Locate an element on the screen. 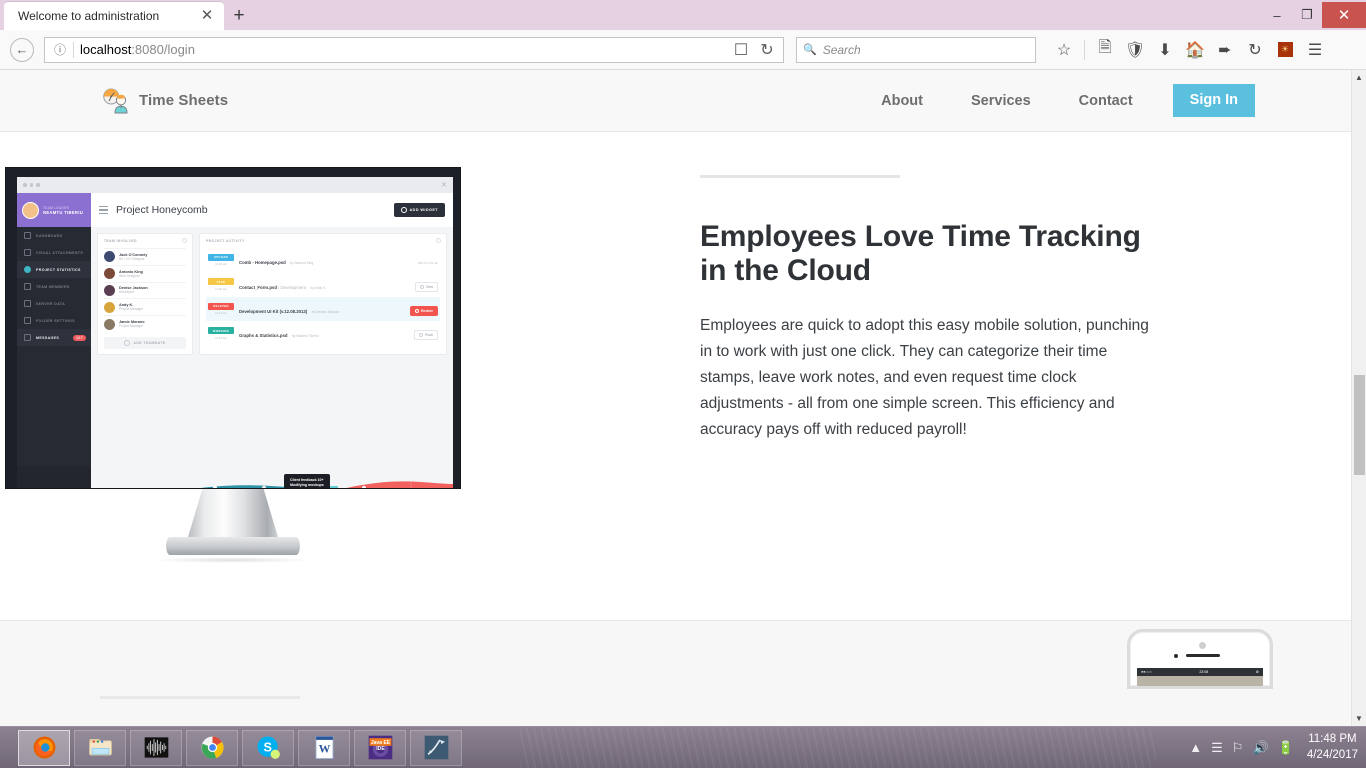  activity-panel-title: PROJECT ACTIVITY is located at coordinates (225, 241).